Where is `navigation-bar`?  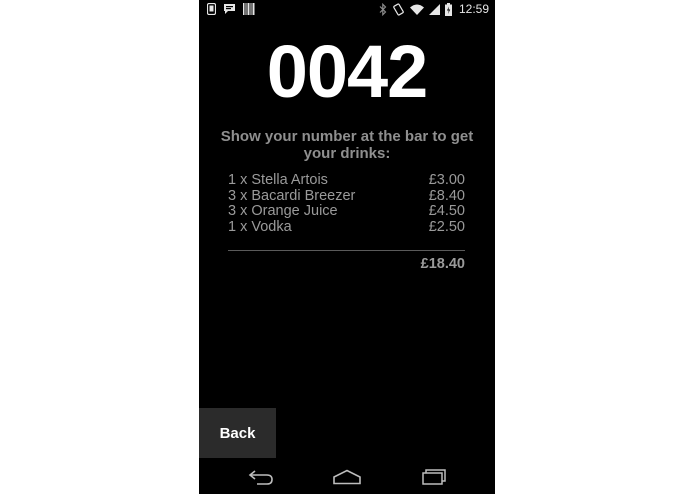
navigation-bar is located at coordinates (347, 476).